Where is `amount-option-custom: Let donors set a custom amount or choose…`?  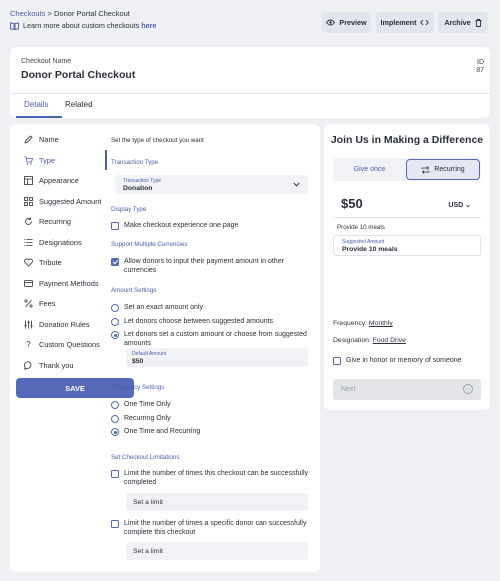 amount-option-custom: Let donors set a custom amount or choose… is located at coordinates (211, 339).